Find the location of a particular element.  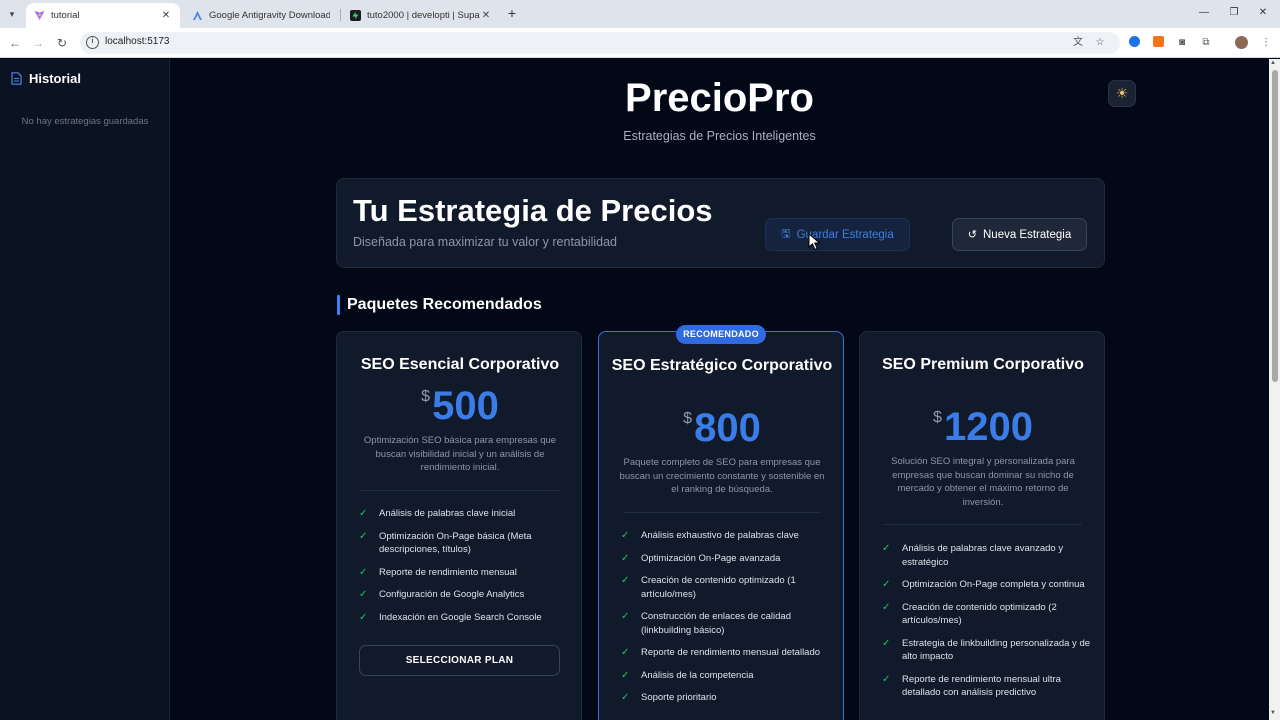

browser-tab-antigravity: Google Antigravity Download is located at coordinates (261, 15).